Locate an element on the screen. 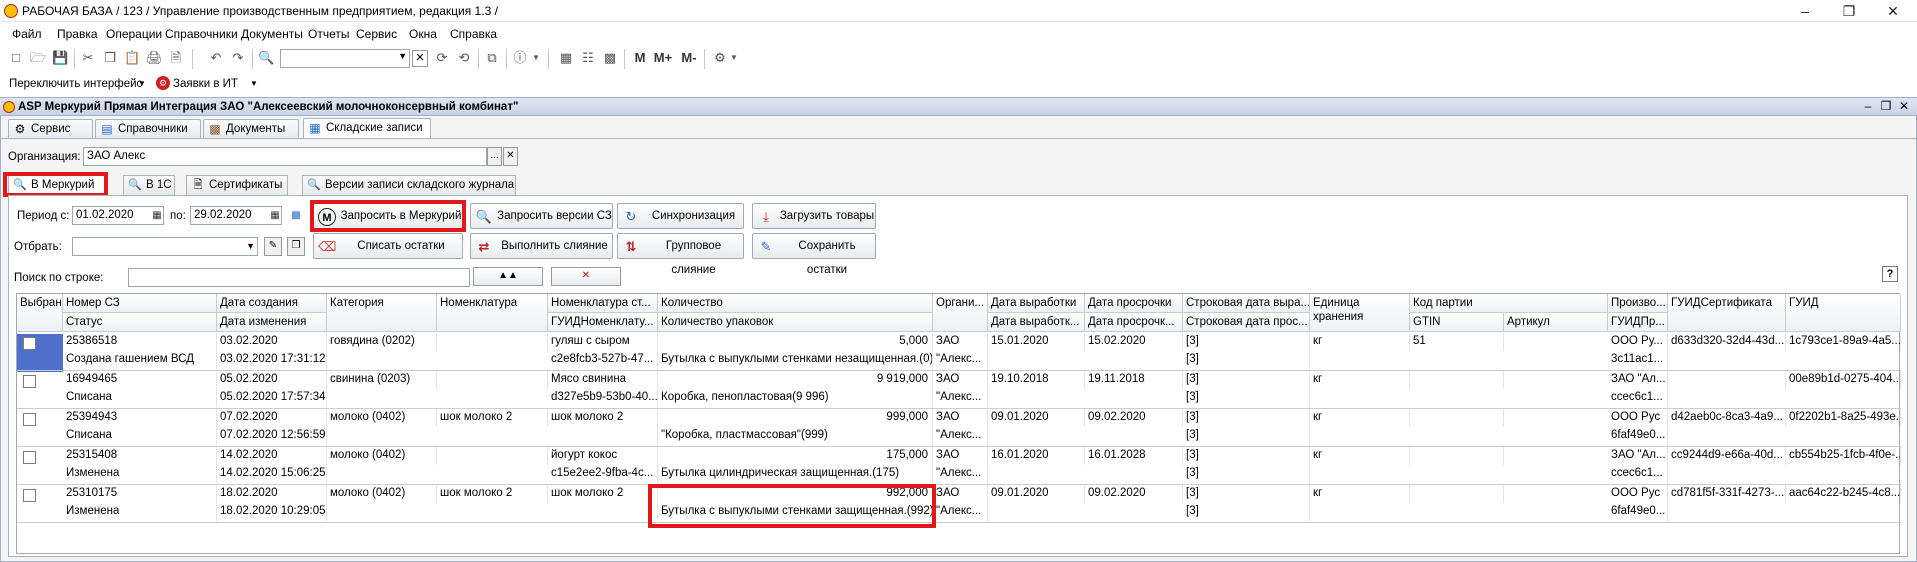 This screenshot has height=562, width=1917. help-icon: ? is located at coordinates (1890, 274).